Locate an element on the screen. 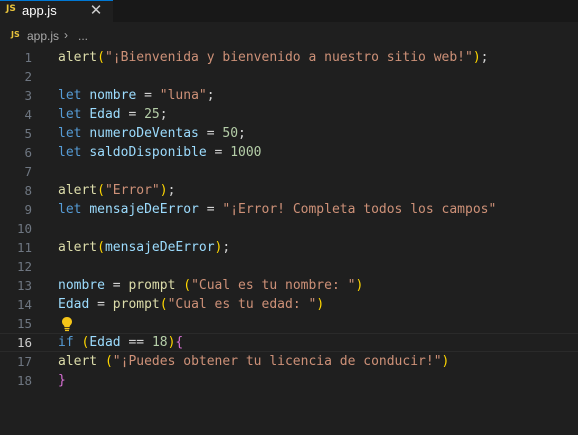 The height and width of the screenshot is (435, 578). line-number: 8 is located at coordinates (28, 190).